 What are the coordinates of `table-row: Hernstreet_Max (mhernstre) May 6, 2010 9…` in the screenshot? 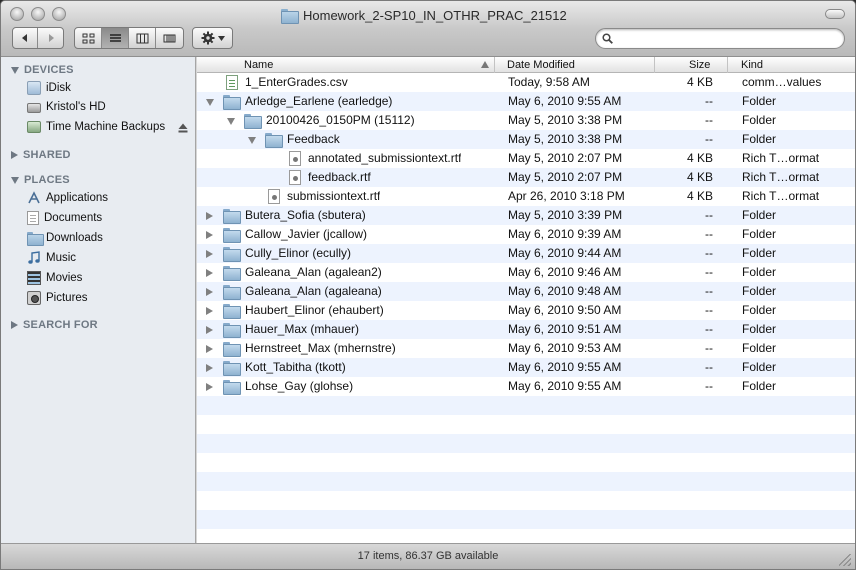 It's located at (526, 348).